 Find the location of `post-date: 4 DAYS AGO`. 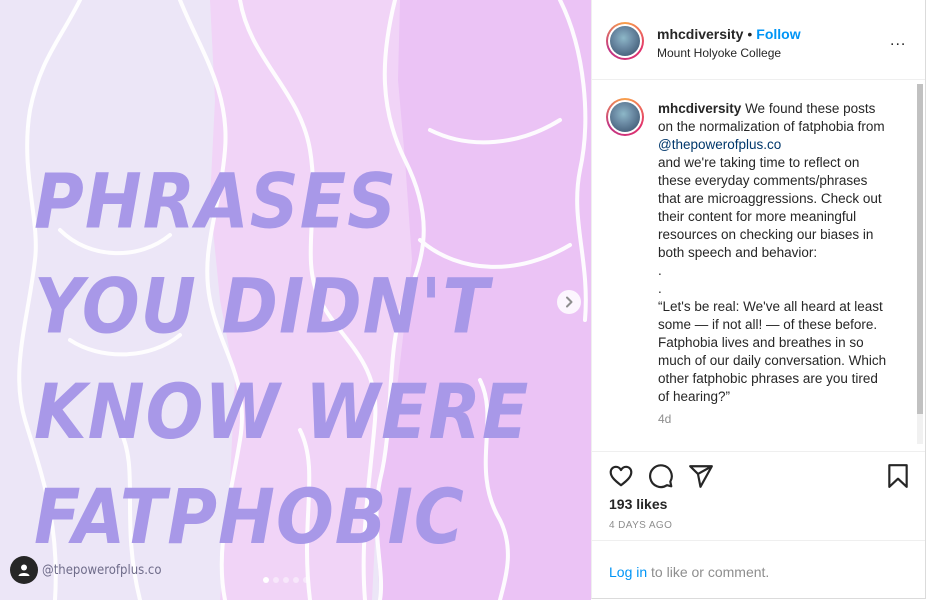

post-date: 4 DAYS AGO is located at coordinates (641, 525).